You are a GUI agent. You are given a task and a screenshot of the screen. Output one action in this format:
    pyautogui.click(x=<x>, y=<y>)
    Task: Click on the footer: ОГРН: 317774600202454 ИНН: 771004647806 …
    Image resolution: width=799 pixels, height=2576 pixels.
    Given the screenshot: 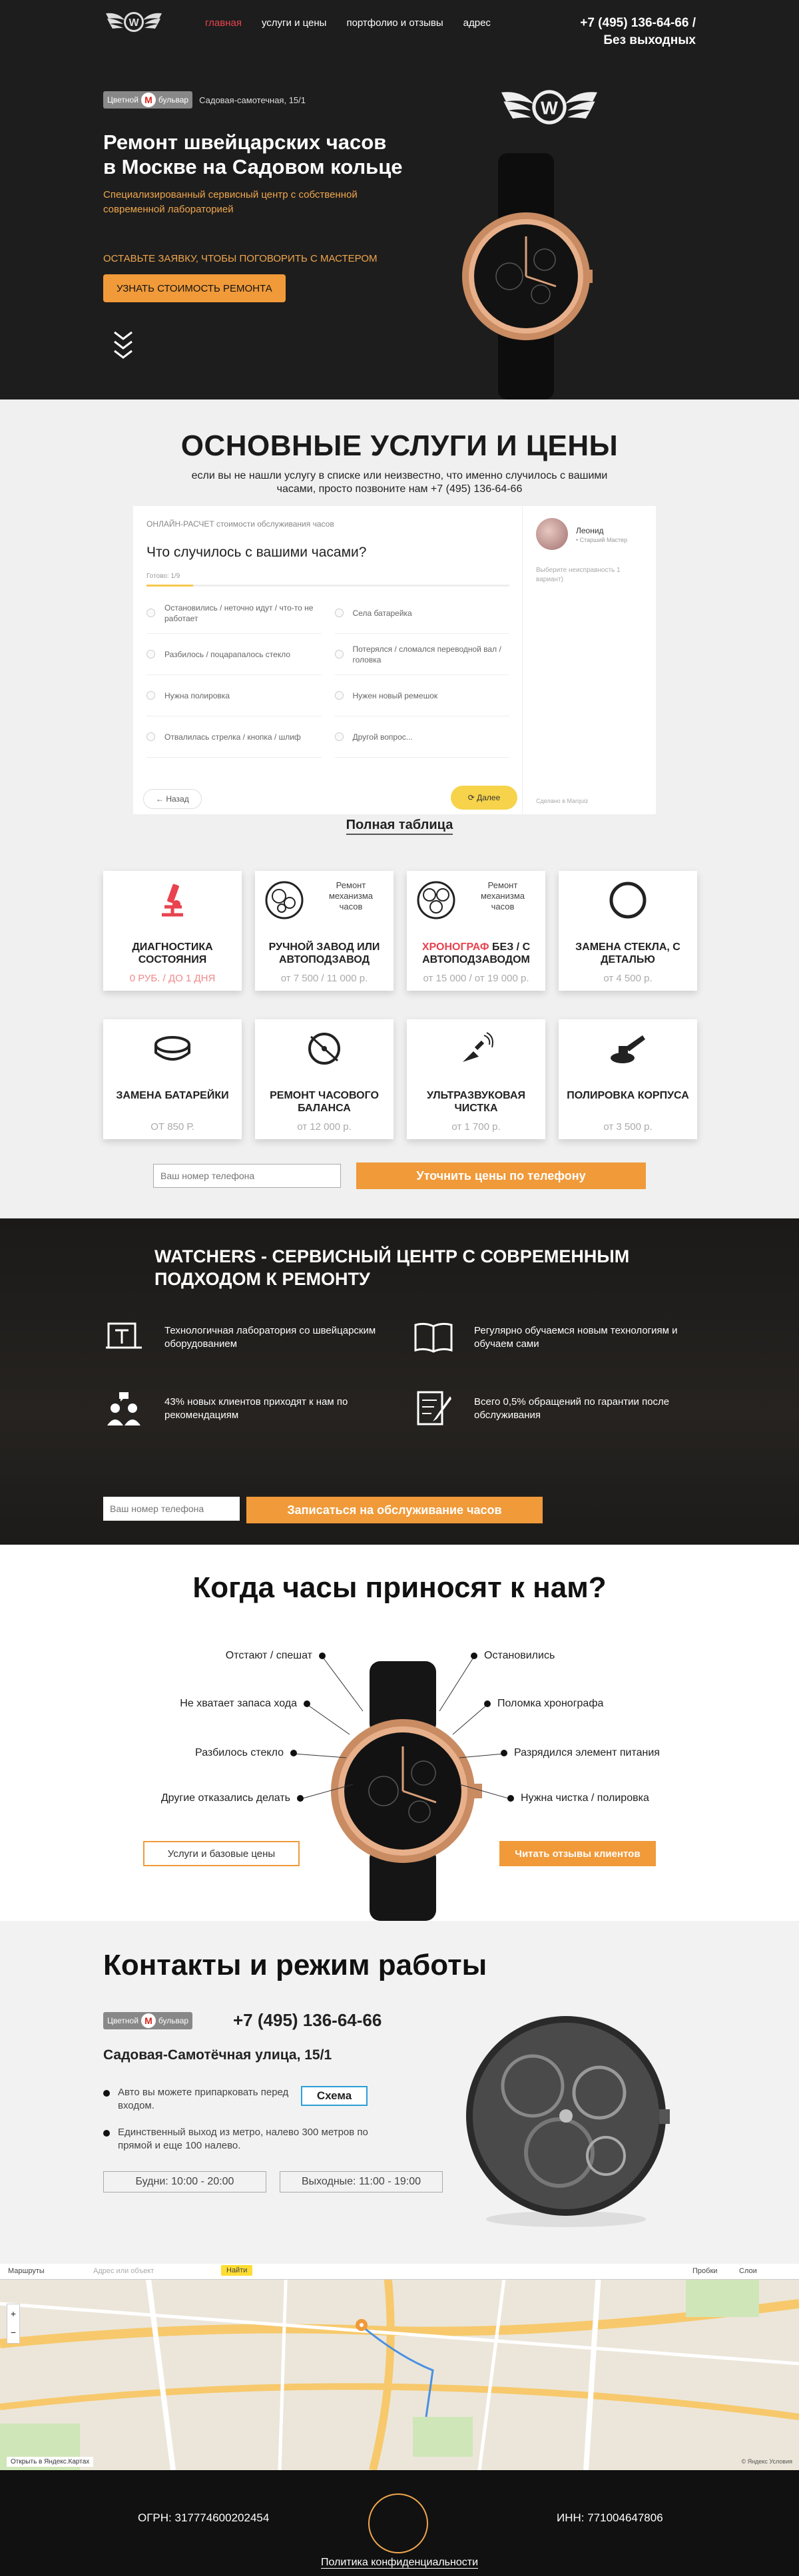 What is the action you would take?
    pyautogui.click(x=400, y=2523)
    